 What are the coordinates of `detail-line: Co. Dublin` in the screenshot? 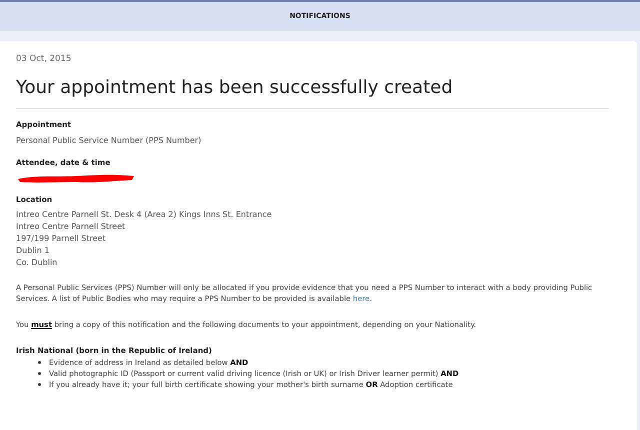 It's located at (37, 263).